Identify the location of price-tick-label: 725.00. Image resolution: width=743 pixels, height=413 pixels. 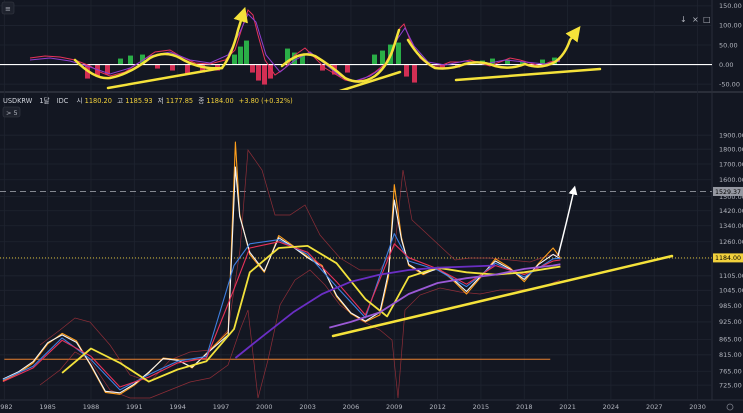
(730, 385).